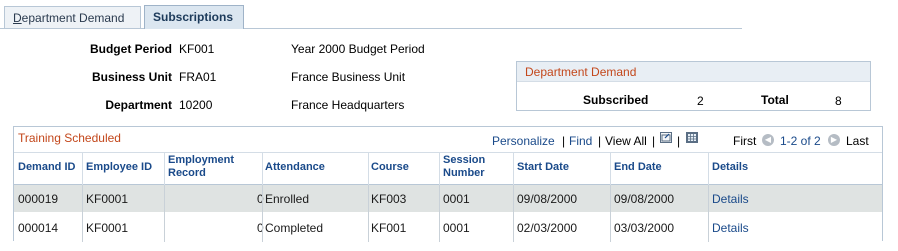 The image size is (898, 251). Describe the element at coordinates (201, 160) in the screenshot. I see `column-employment-record-line1: Employment` at that location.